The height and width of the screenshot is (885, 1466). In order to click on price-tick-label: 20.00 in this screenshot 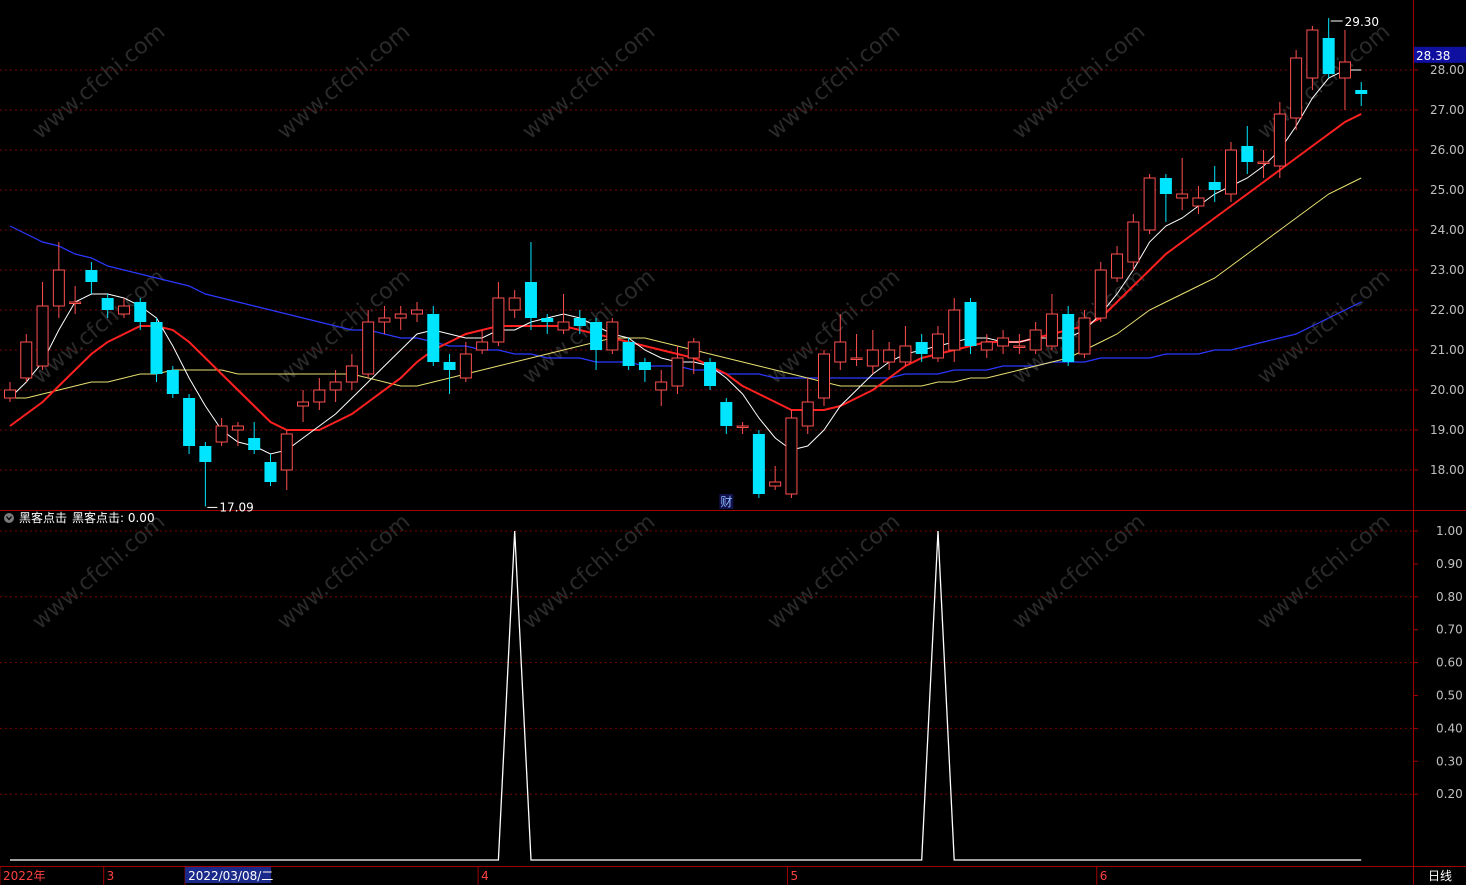, I will do `click(1447, 390)`.